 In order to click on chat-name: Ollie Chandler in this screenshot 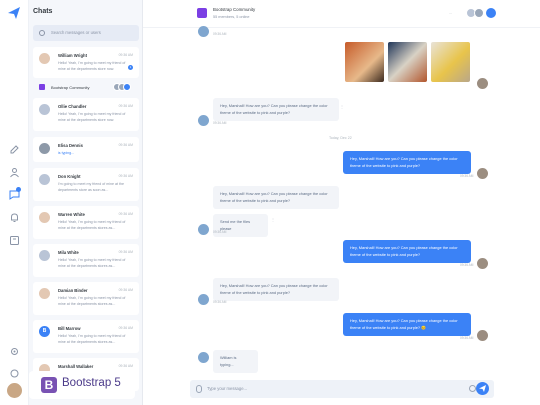, I will do `click(72, 106)`.